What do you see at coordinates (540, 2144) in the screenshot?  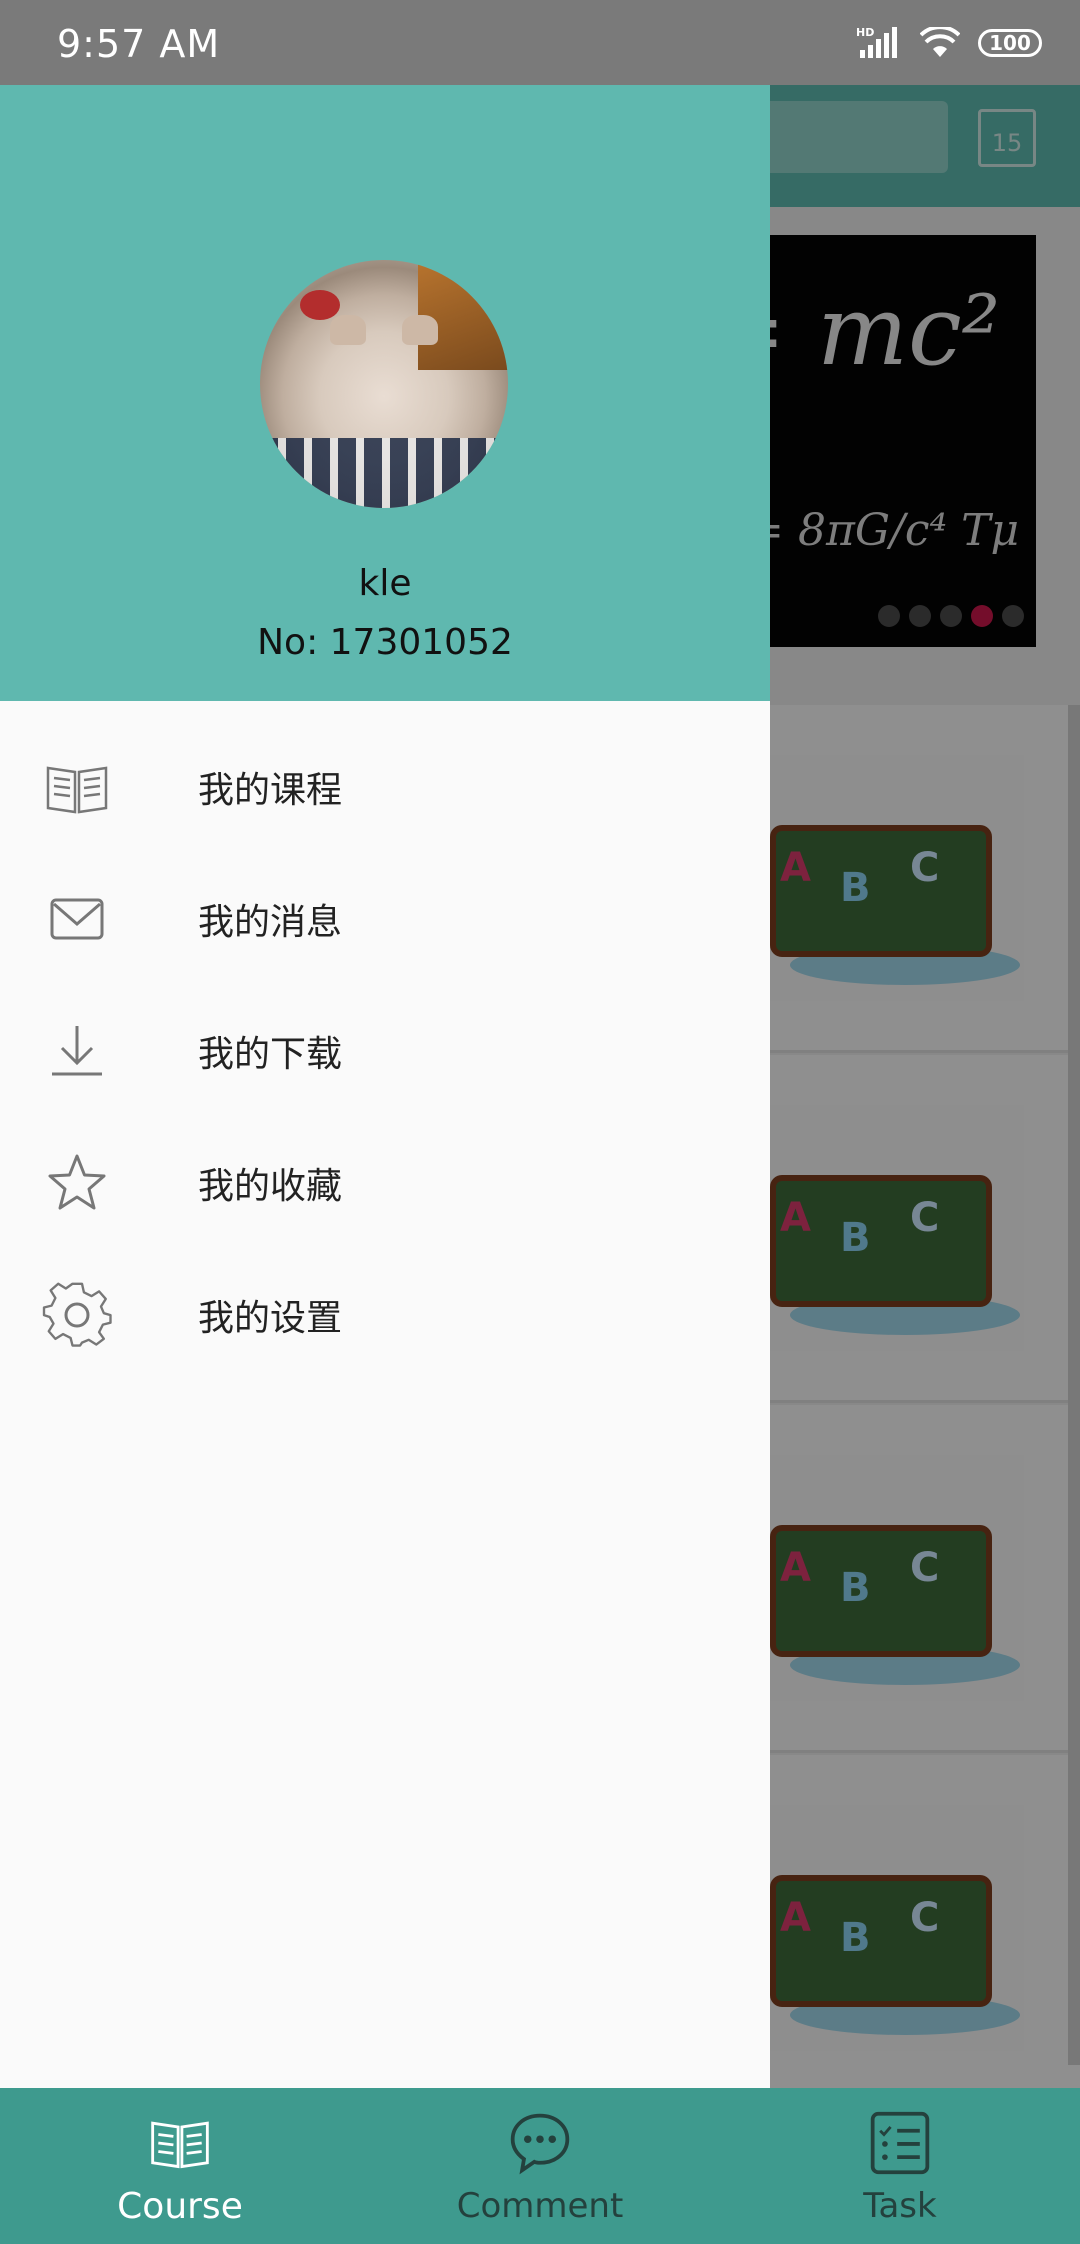 I see `chat-bubble-icon` at bounding box center [540, 2144].